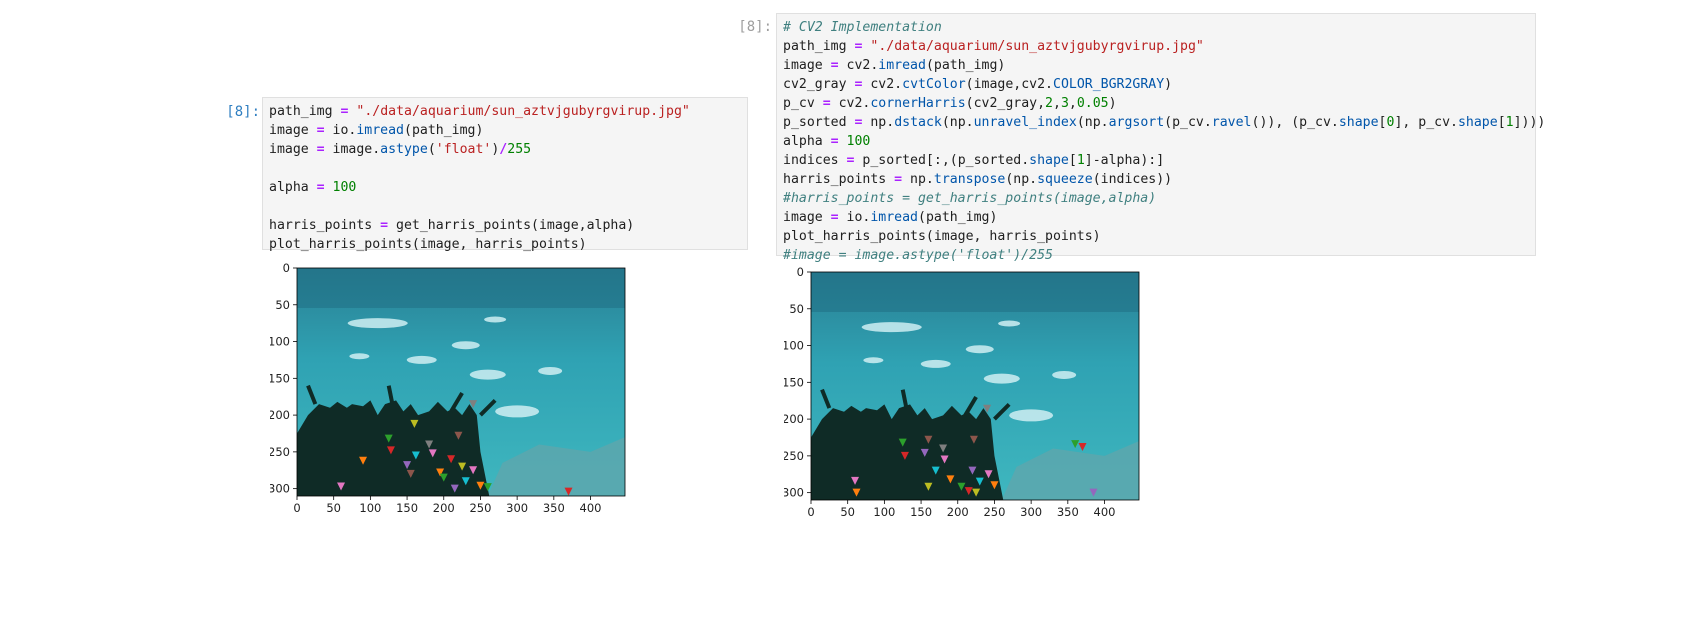  I want to click on y-tick-label: 150, so click(280, 378).